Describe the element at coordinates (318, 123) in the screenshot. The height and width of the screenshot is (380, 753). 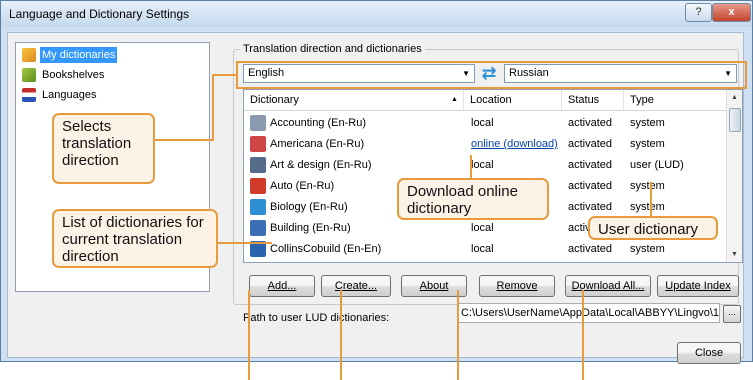
I see `cell-dictionary: Accounting (En-Ru)` at that location.